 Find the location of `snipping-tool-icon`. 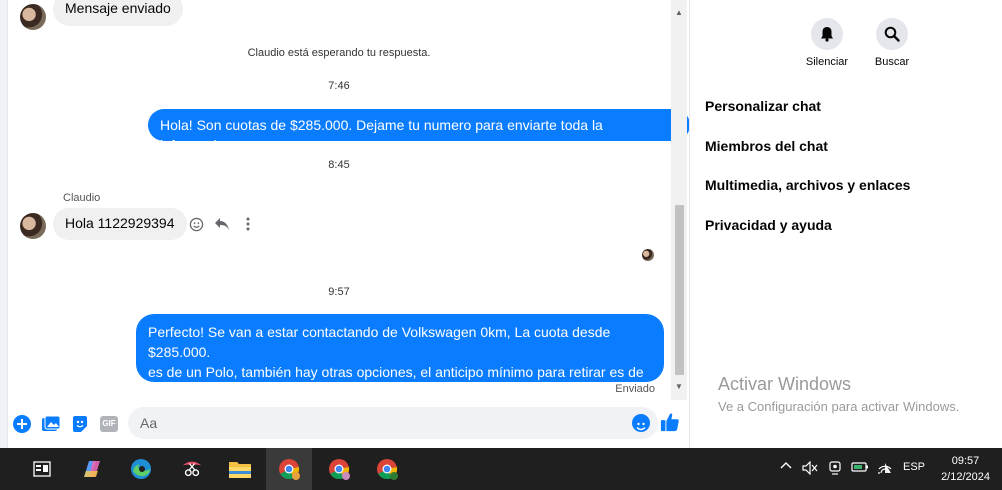

snipping-tool-icon is located at coordinates (192, 469).